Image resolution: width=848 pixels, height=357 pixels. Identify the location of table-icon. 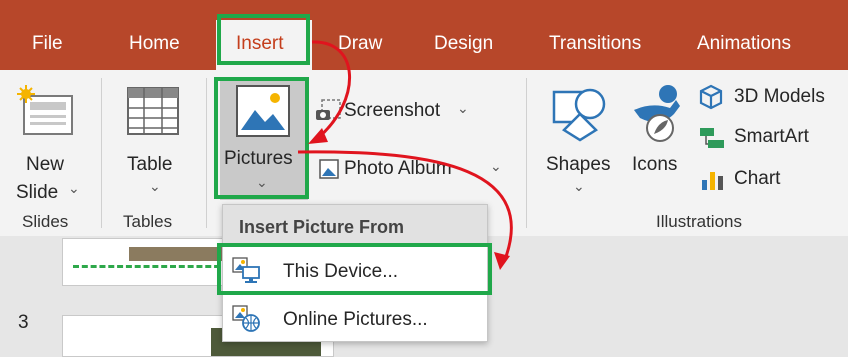
(153, 111).